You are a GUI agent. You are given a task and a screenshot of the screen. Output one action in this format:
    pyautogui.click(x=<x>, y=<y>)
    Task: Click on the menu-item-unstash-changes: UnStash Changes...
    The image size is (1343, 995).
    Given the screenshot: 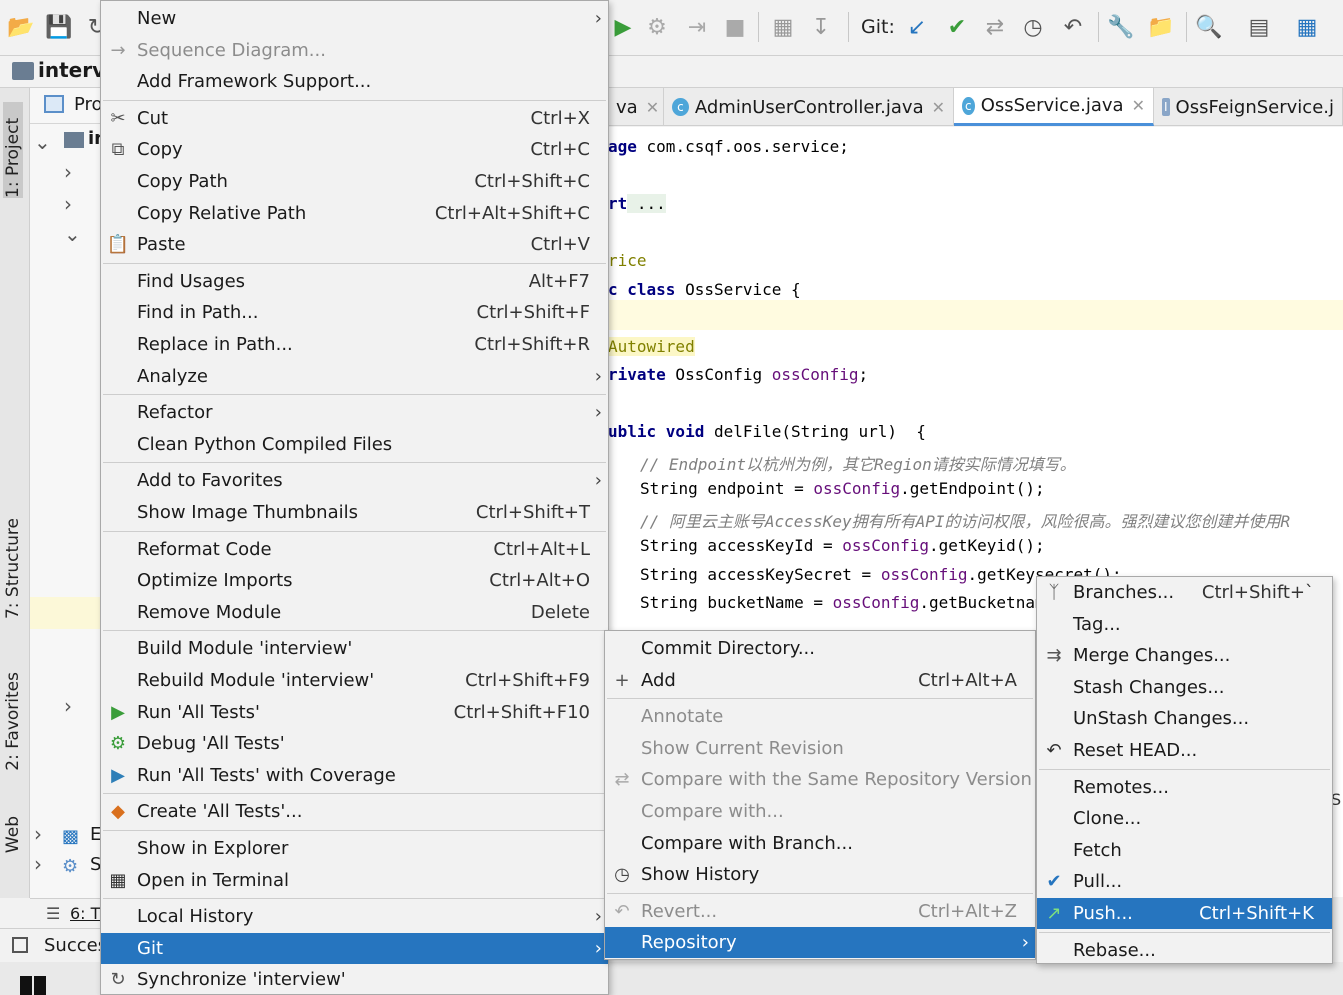 What is the action you would take?
    pyautogui.click(x=1184, y=718)
    